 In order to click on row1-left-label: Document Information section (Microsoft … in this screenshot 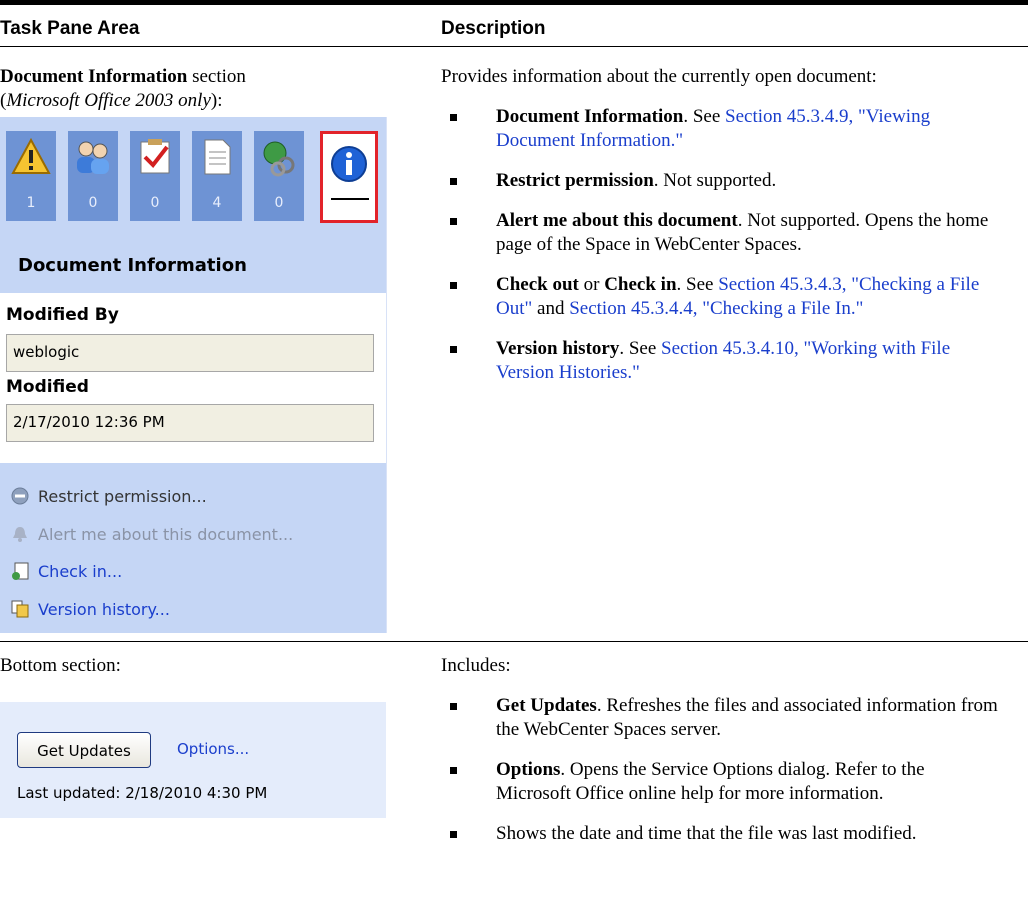, I will do `click(123, 88)`.